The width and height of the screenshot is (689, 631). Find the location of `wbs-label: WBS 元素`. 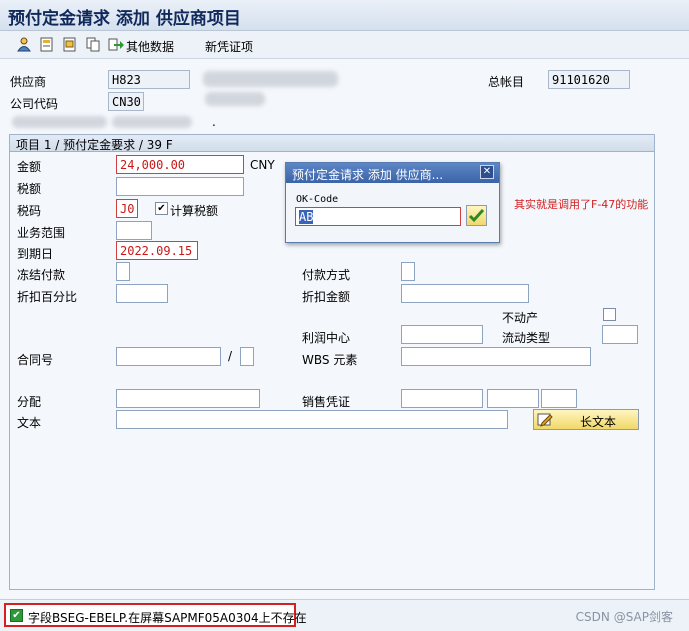

wbs-label: WBS 元素 is located at coordinates (330, 360).